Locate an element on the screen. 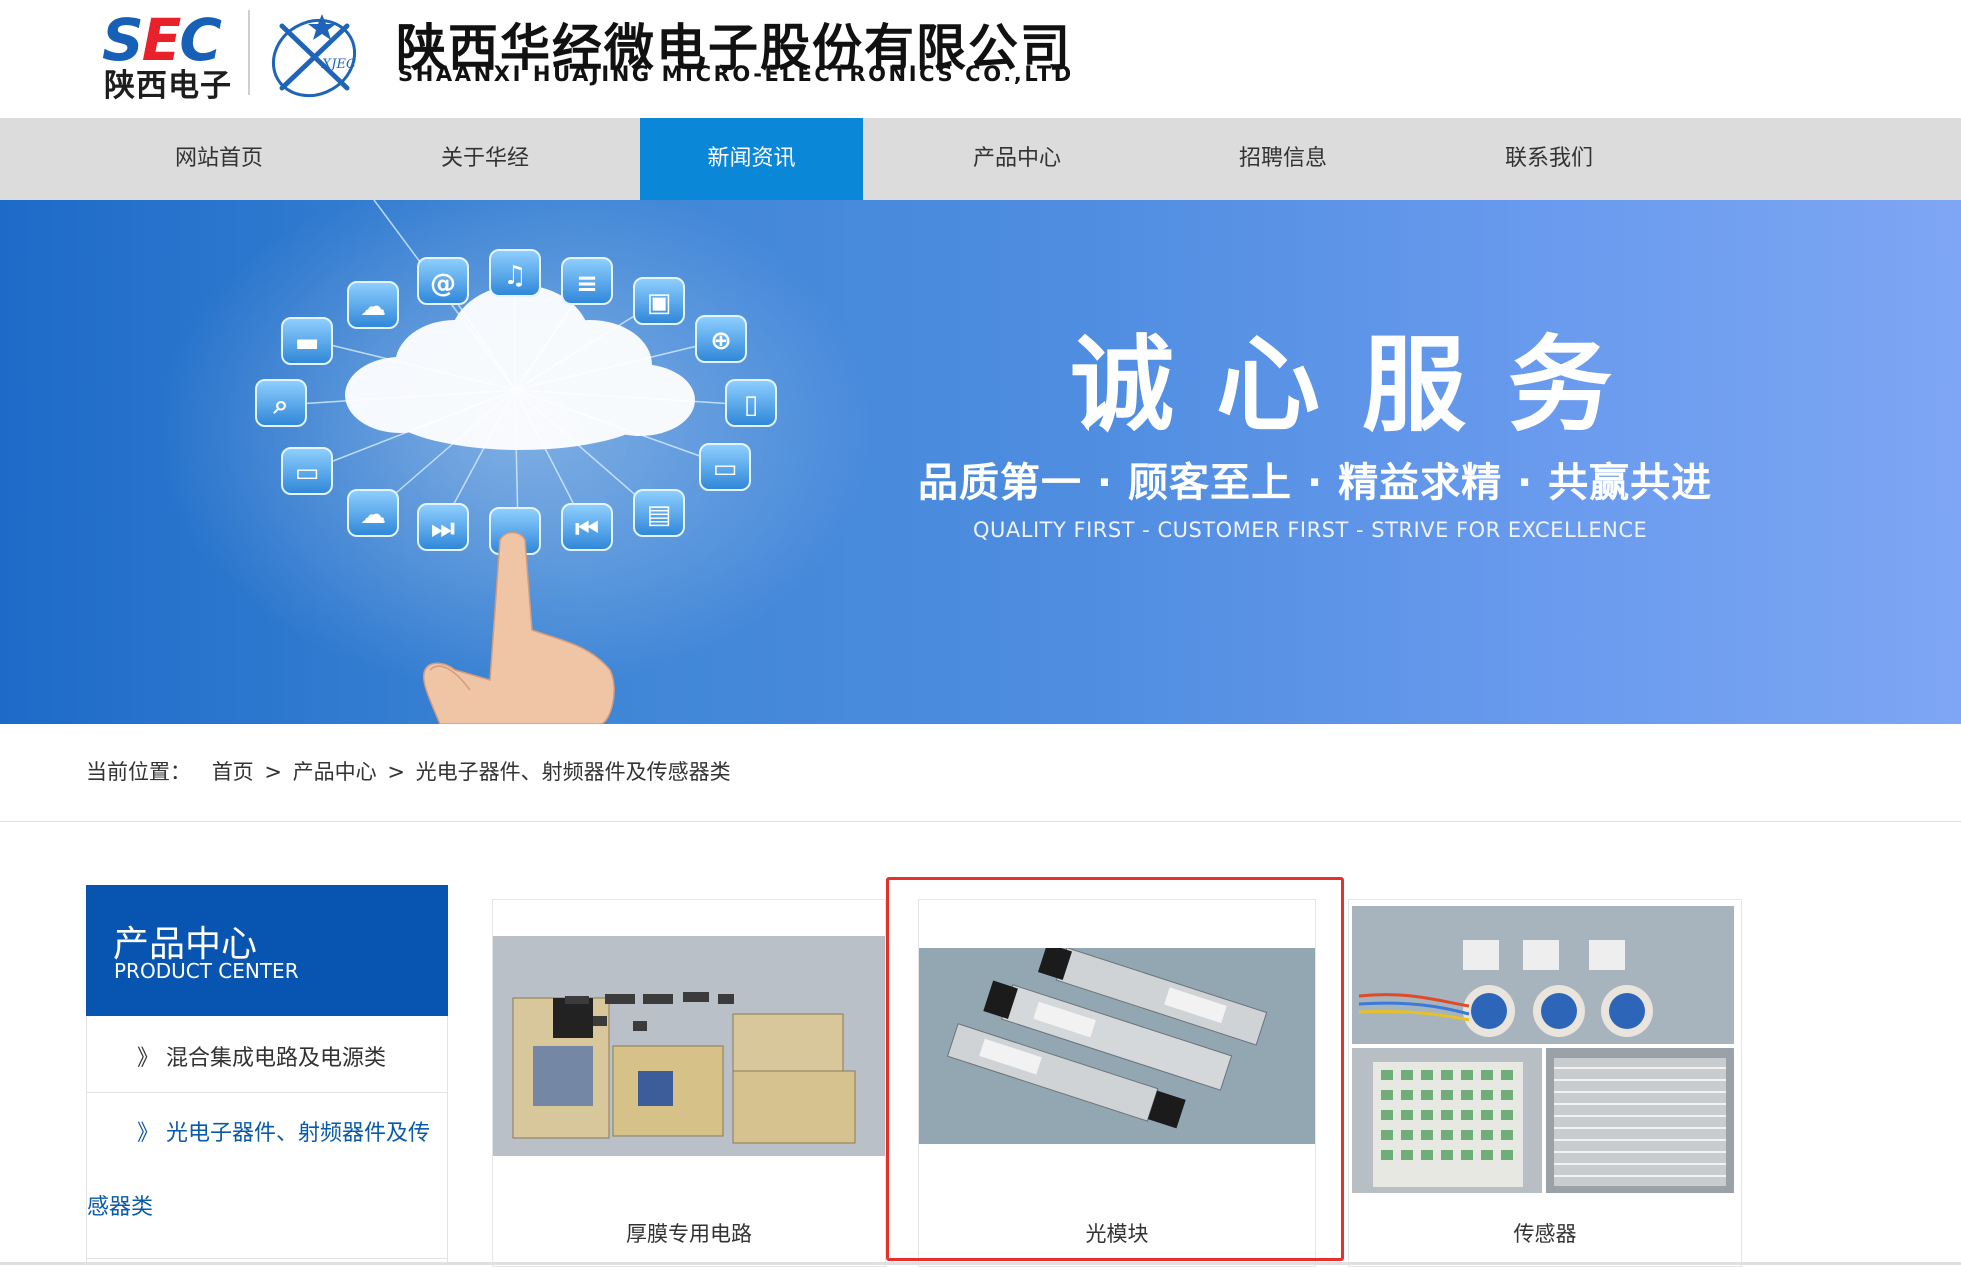 The image size is (1961, 1267). main-nav: 网站首页 关于华经 新闻资讯 产品中心 招聘信息 联系我们 is located at coordinates (980, 159).